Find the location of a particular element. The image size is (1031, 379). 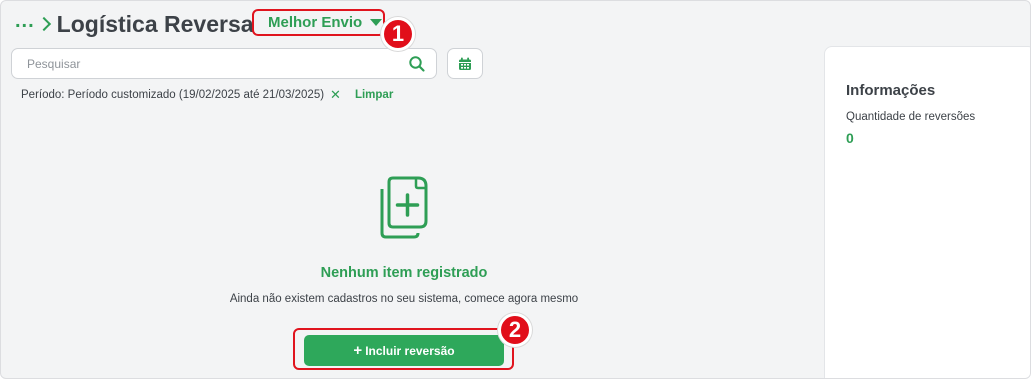

step-badge-2: 2 is located at coordinates (515, 330).